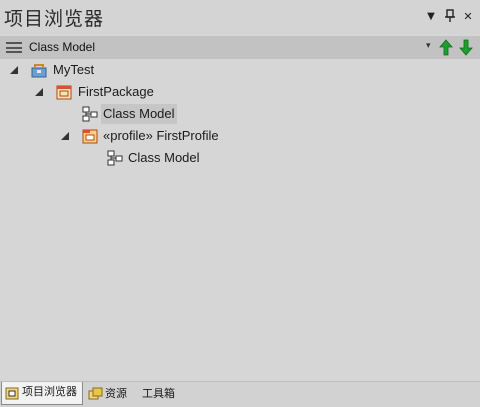  I want to click on tab-toolbox: 工具箱, so click(160, 394).